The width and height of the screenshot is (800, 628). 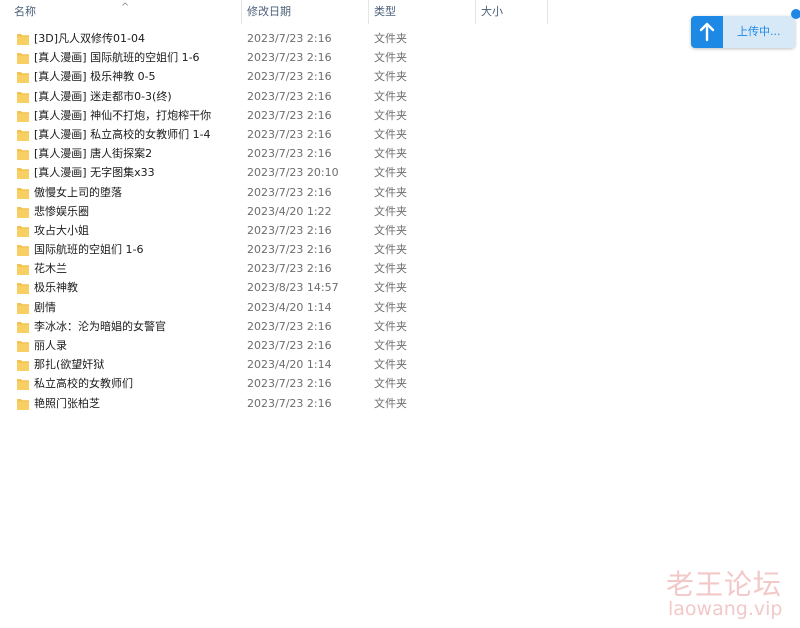 I want to click on watermark-chinese: 老王论坛, so click(x=724, y=584).